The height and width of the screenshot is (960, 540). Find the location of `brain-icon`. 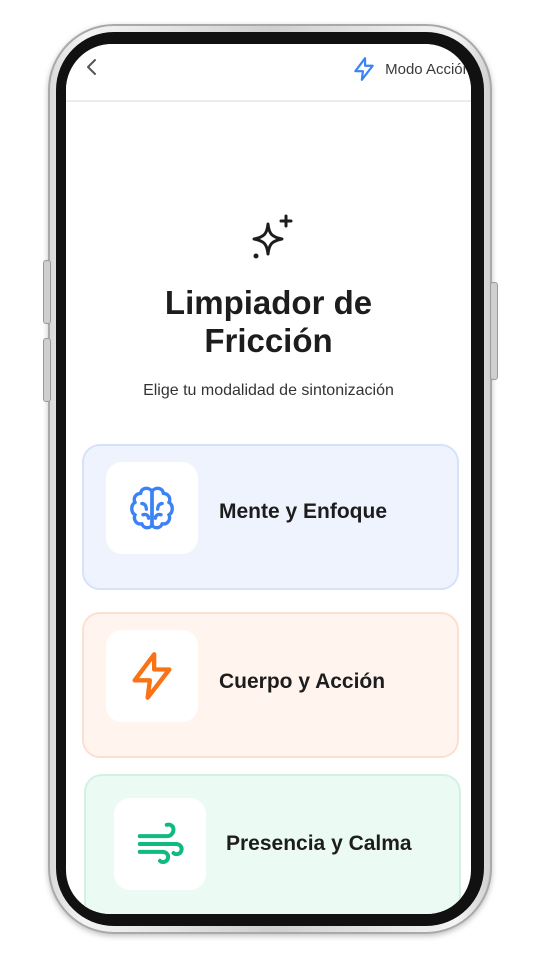

brain-icon is located at coordinates (152, 508).